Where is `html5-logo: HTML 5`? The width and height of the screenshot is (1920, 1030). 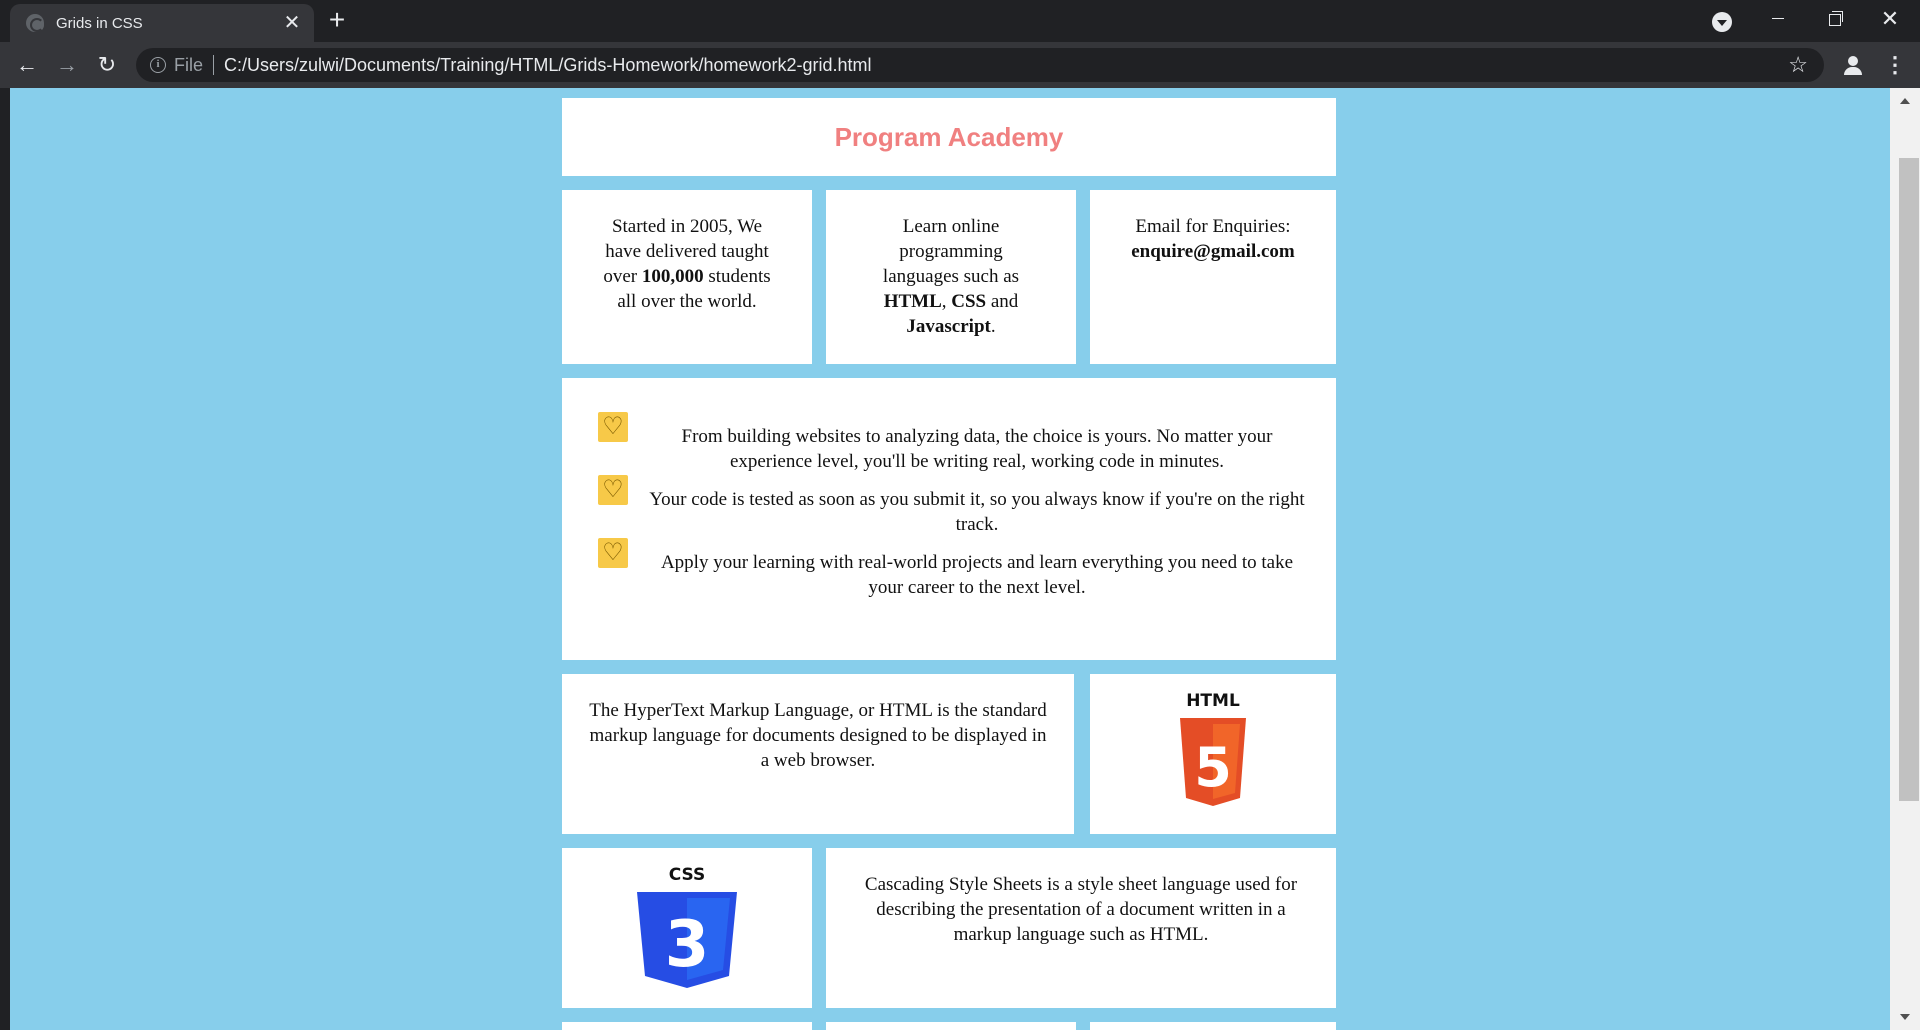 html5-logo: HTML 5 is located at coordinates (1213, 748).